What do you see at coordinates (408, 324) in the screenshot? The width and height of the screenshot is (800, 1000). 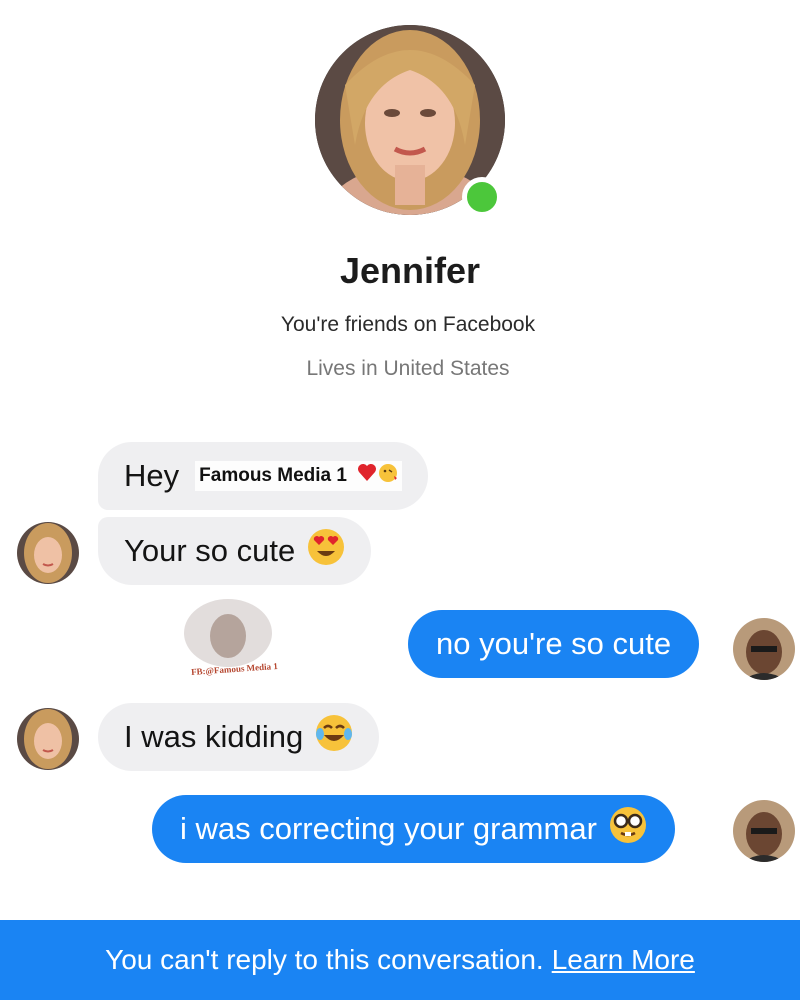 I see `profile-relationship: You're friends on Facebook` at bounding box center [408, 324].